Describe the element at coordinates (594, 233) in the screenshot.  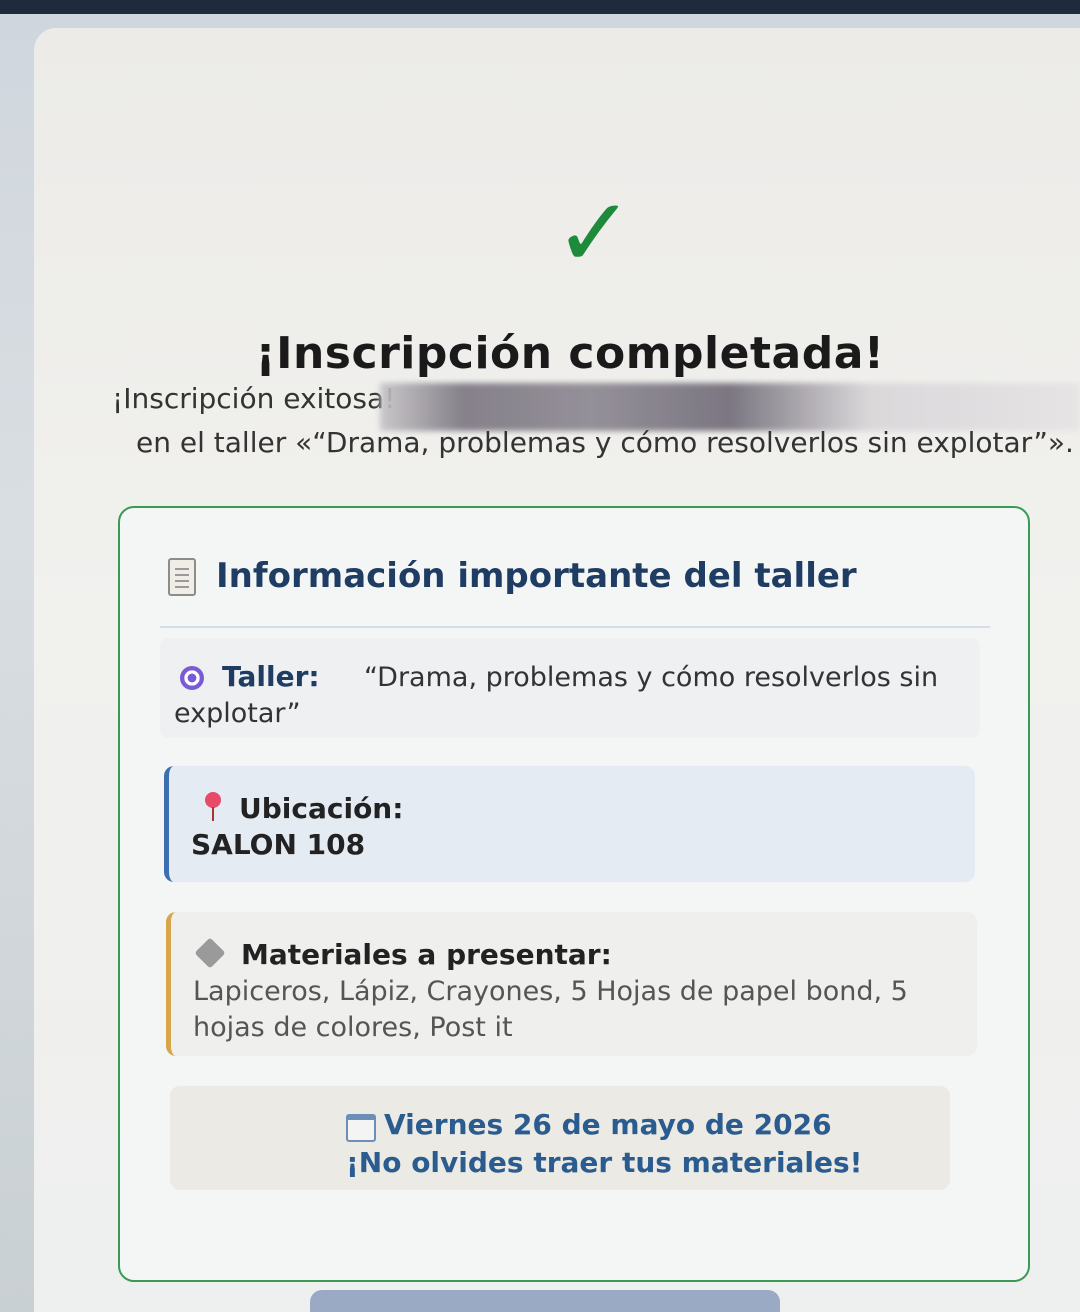
I see `checkmark-icon: ✓` at that location.